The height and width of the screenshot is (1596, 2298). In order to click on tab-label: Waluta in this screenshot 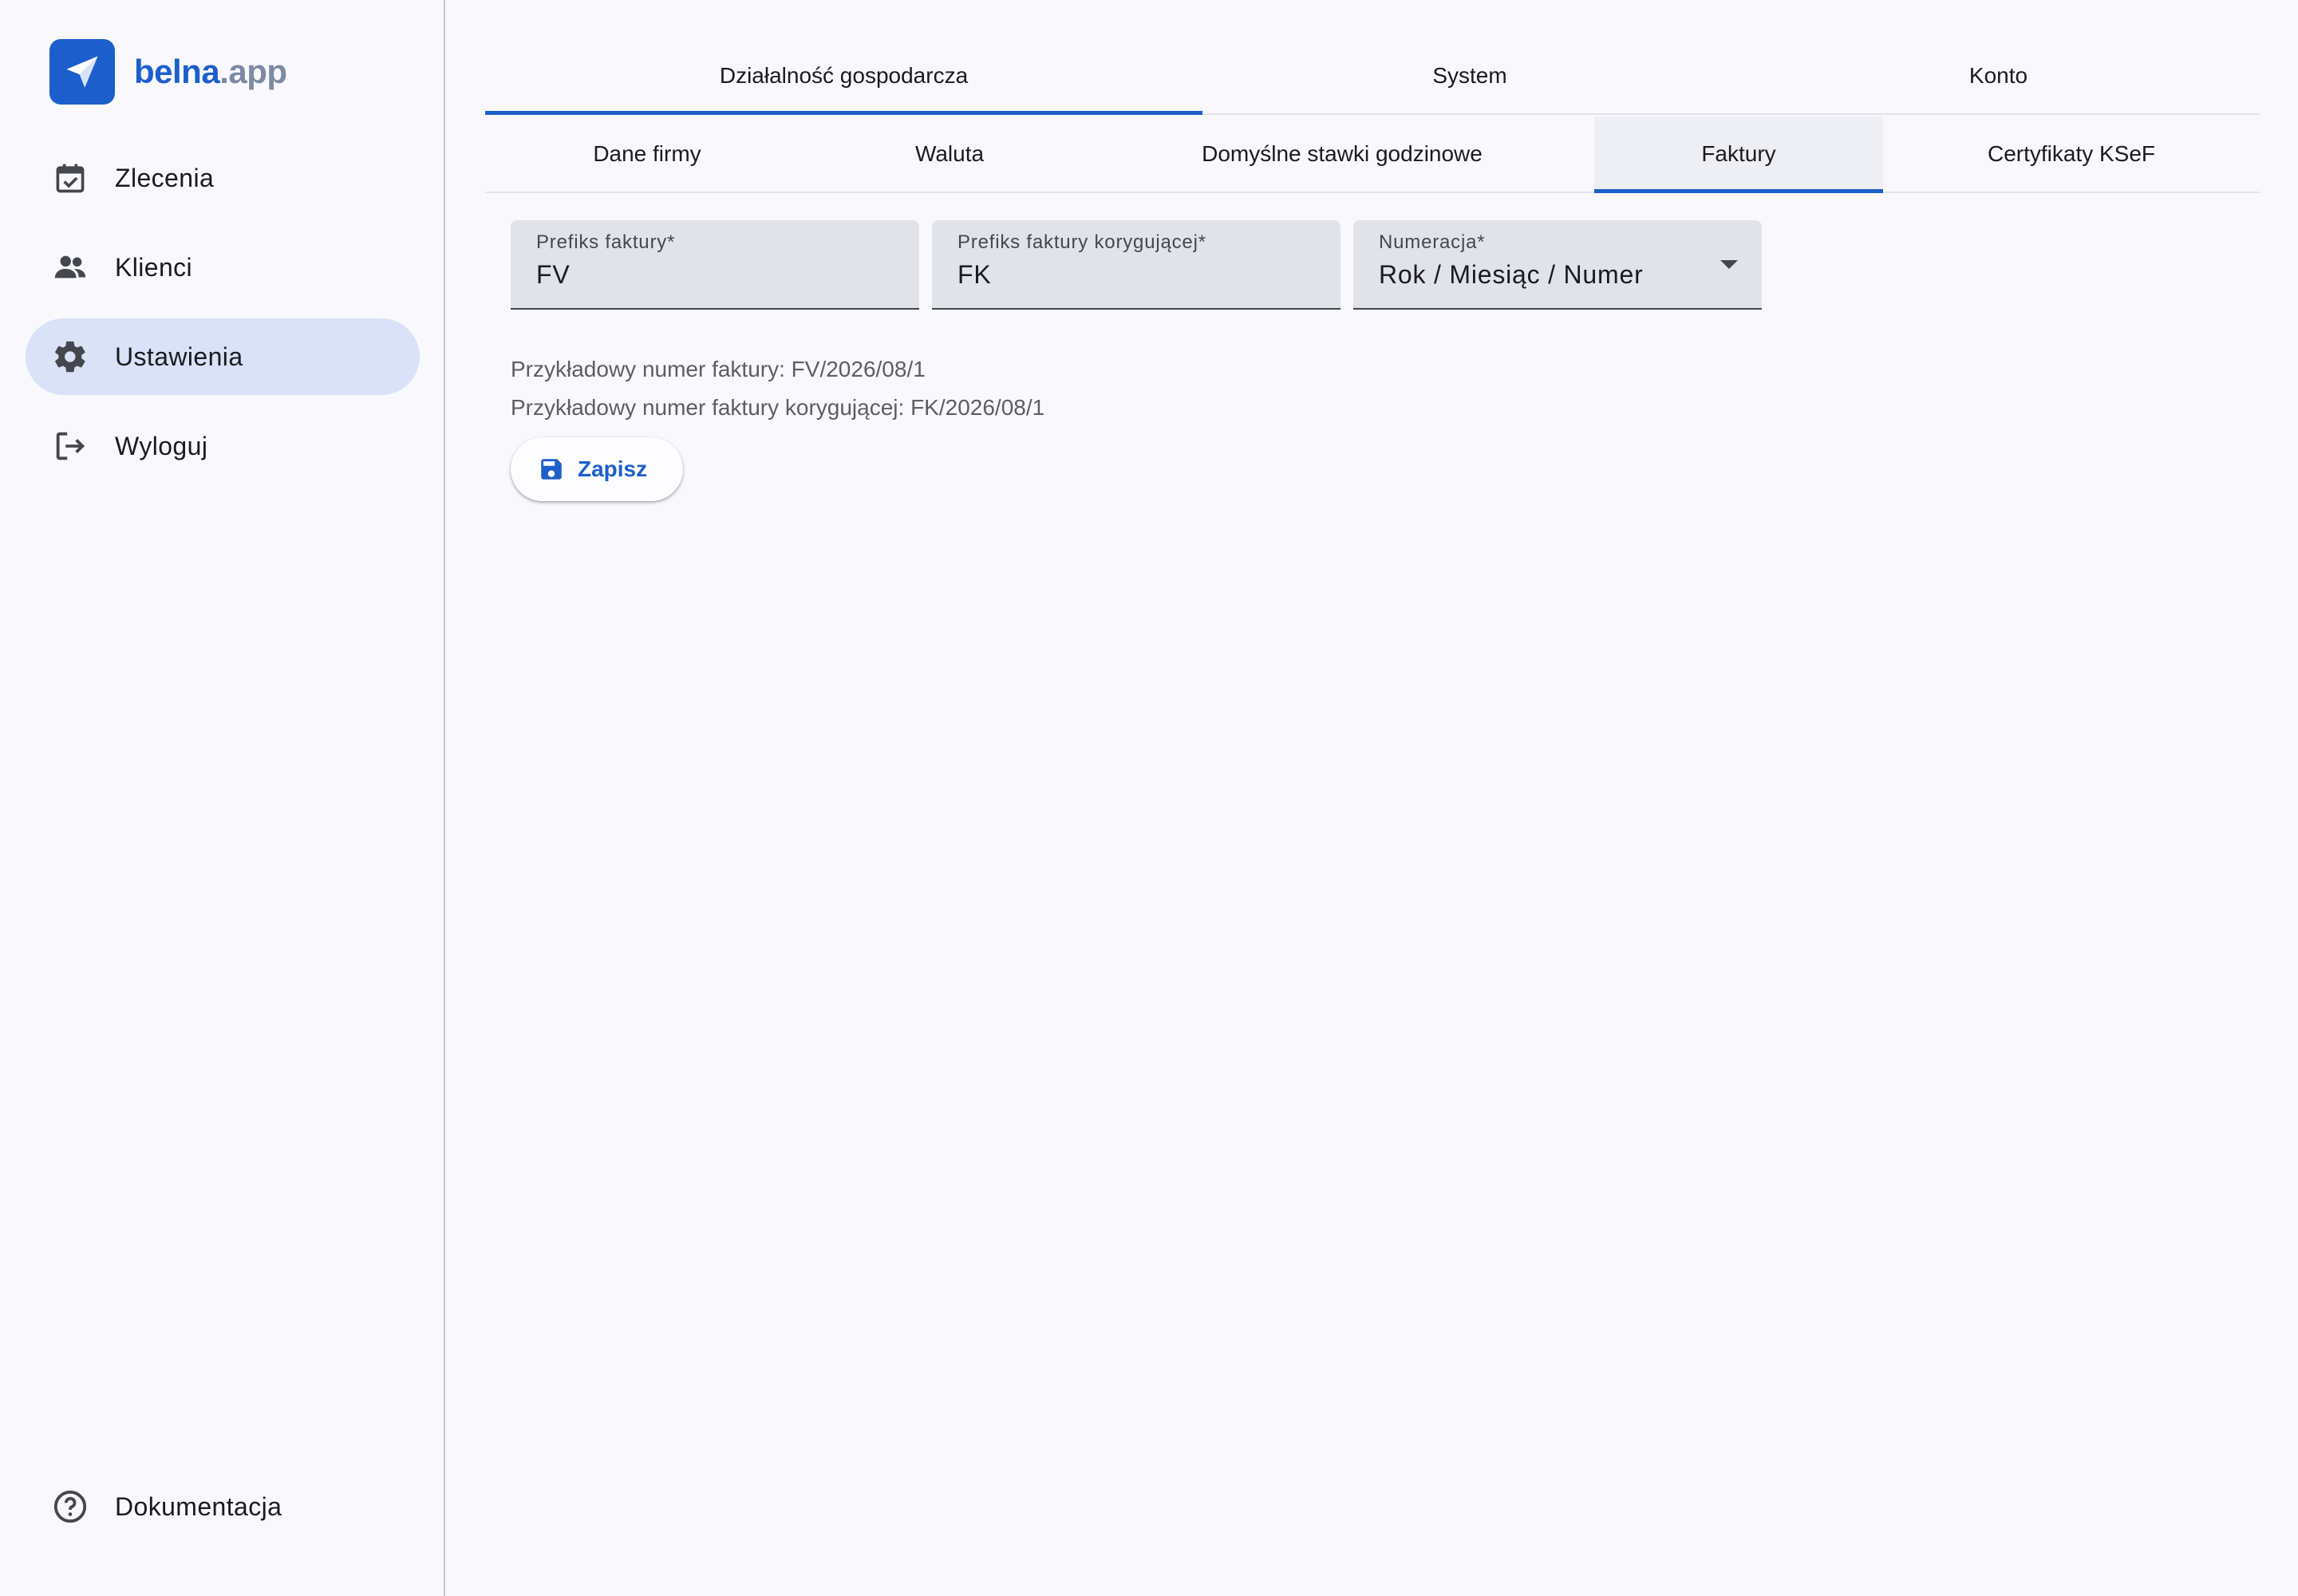, I will do `click(950, 153)`.